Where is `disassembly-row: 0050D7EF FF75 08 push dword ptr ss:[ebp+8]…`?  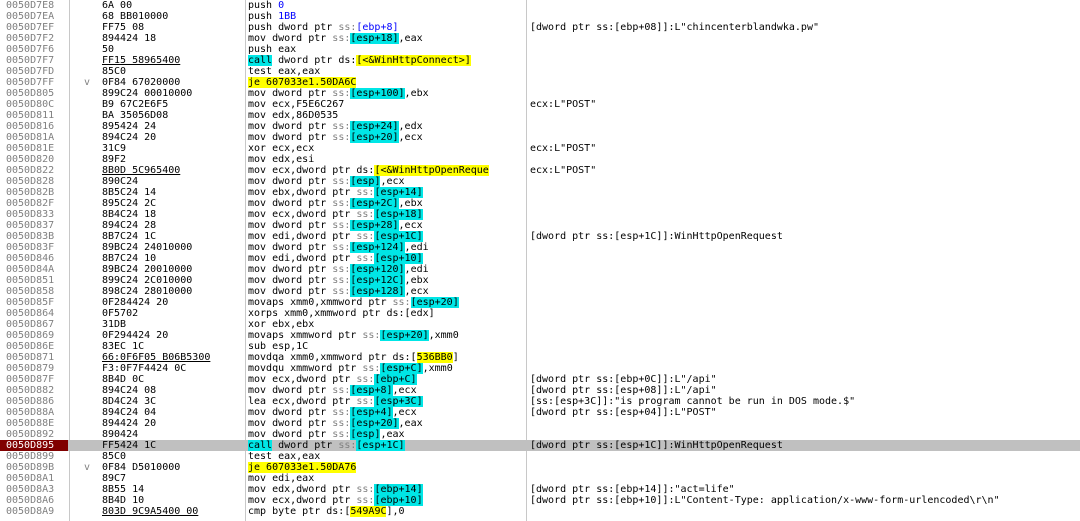 disassembly-row: 0050D7EF FF75 08 push dword ptr ss:[ebp+8]… is located at coordinates (540, 27).